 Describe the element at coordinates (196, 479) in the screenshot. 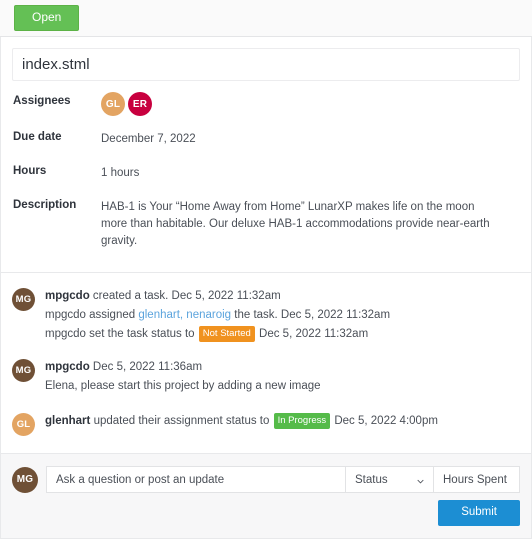

I see `comment-input` at that location.